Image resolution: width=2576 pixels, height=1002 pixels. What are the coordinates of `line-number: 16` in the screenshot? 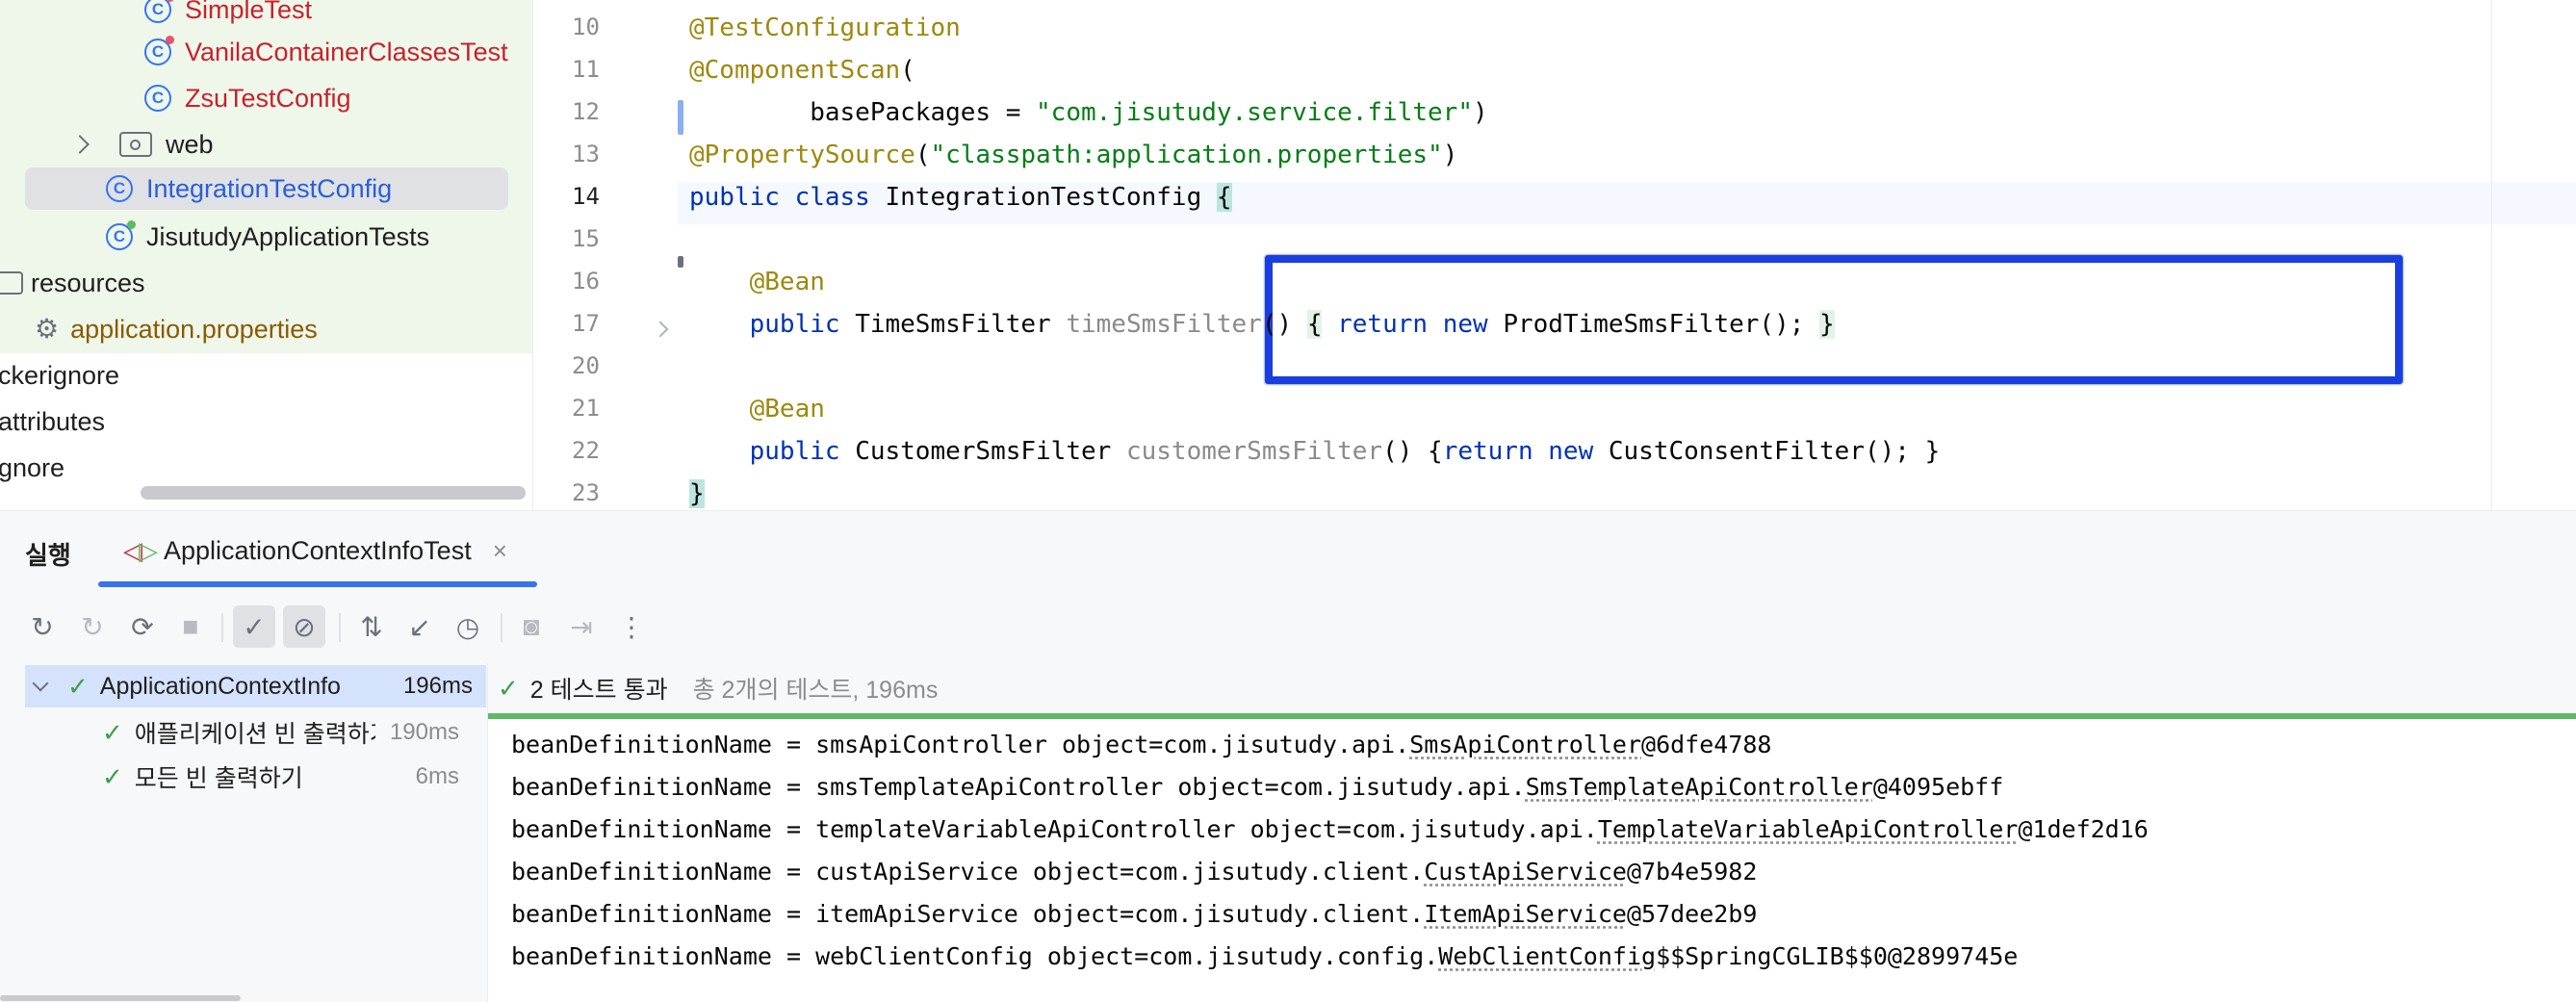 It's located at (611, 281).